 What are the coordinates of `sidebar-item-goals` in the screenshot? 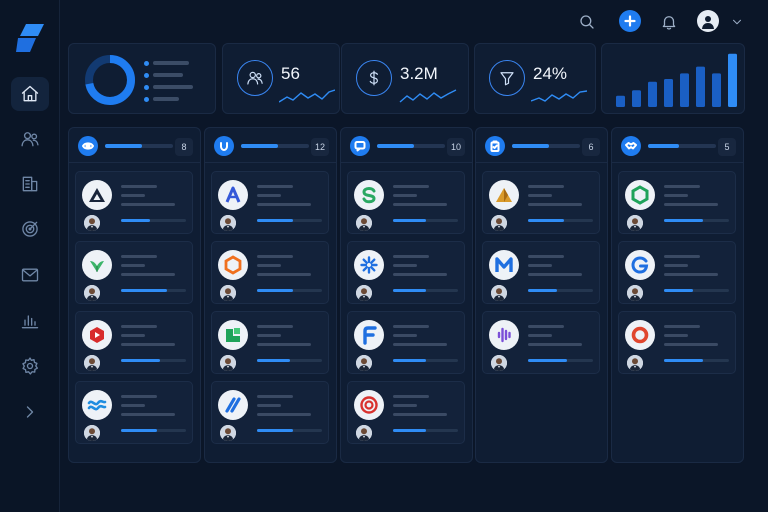 It's located at (30, 229).